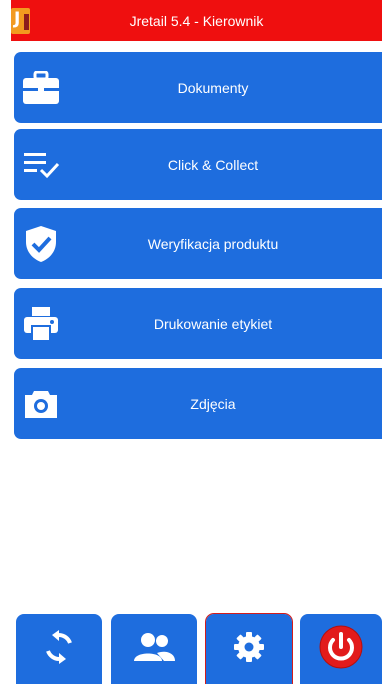 The width and height of the screenshot is (382, 684). What do you see at coordinates (213, 323) in the screenshot?
I see `menu-item-label: Drukowanie etykiet` at bounding box center [213, 323].